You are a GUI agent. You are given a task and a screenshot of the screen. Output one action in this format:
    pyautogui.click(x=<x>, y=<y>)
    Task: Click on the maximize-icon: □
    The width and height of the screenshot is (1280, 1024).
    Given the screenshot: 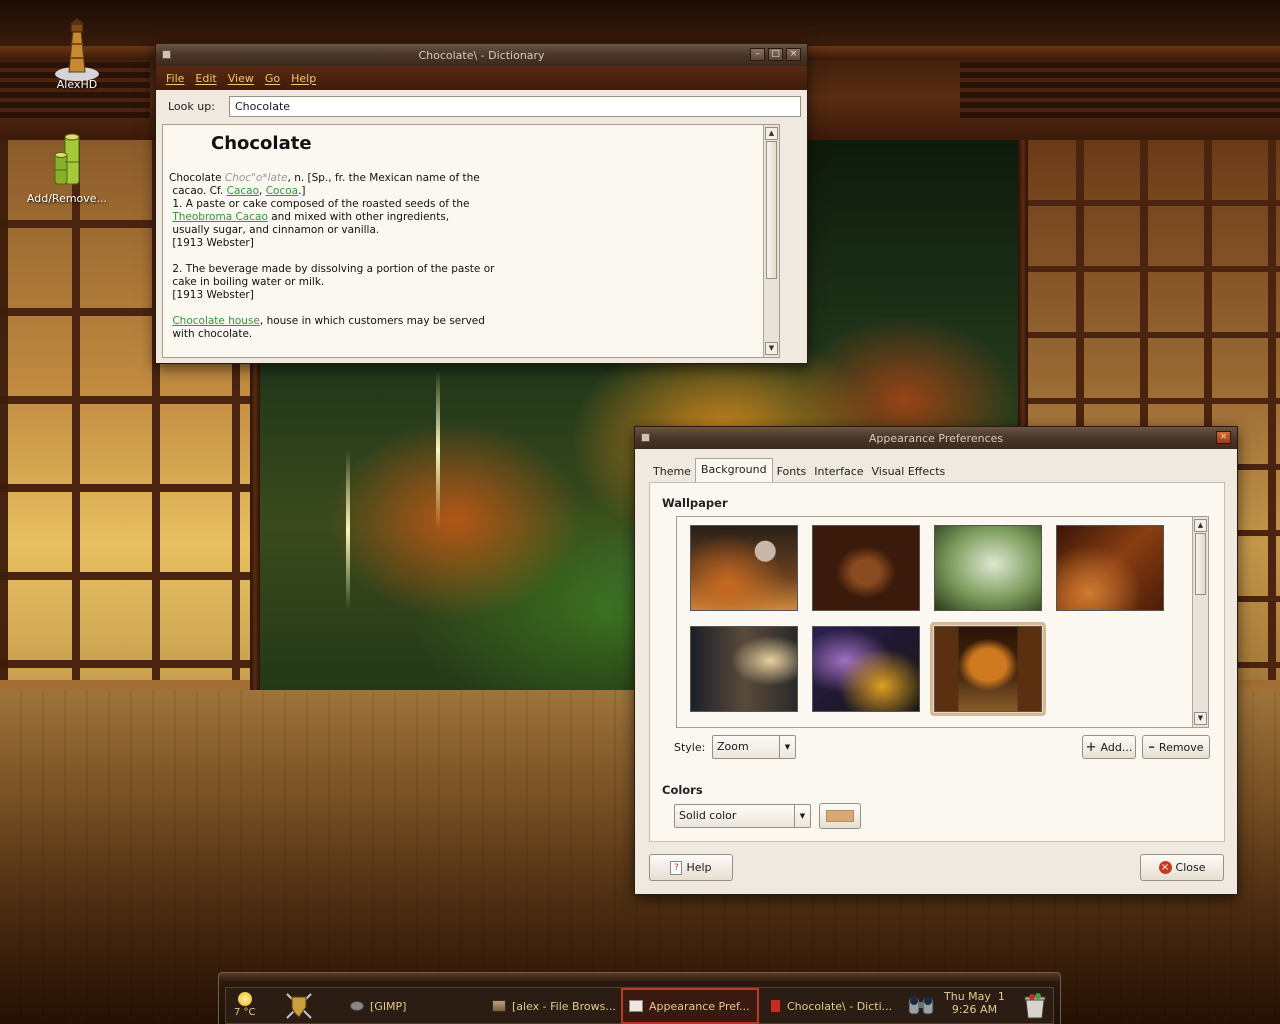 What is the action you would take?
    pyautogui.click(x=775, y=54)
    